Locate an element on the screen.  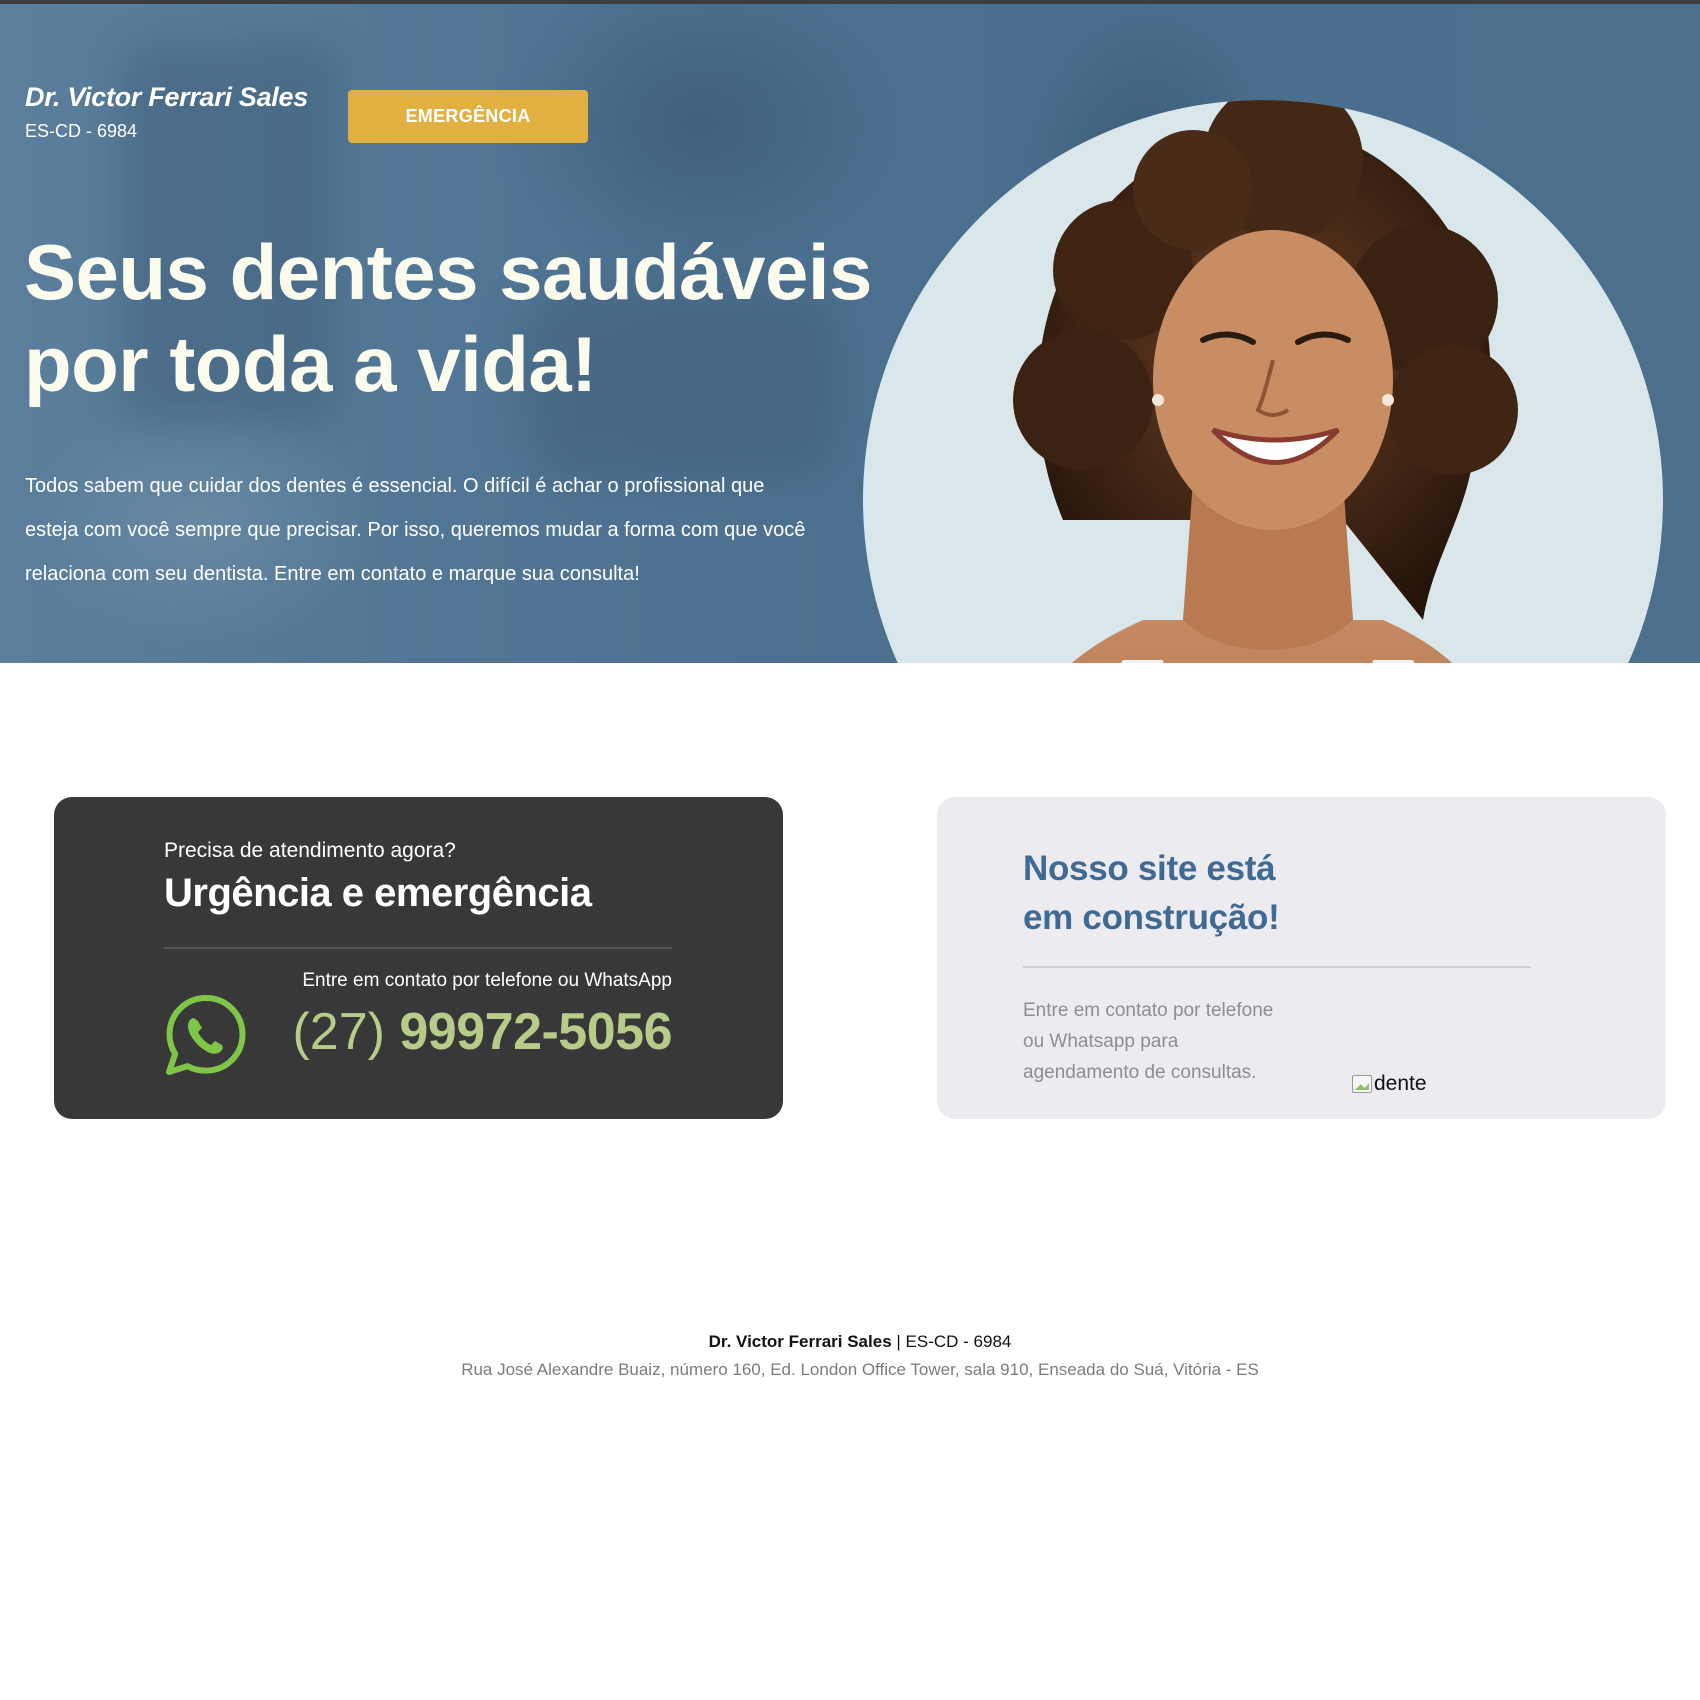
footer-name: Dr. Victor Ferrari Sales is located at coordinates (800, 1341).